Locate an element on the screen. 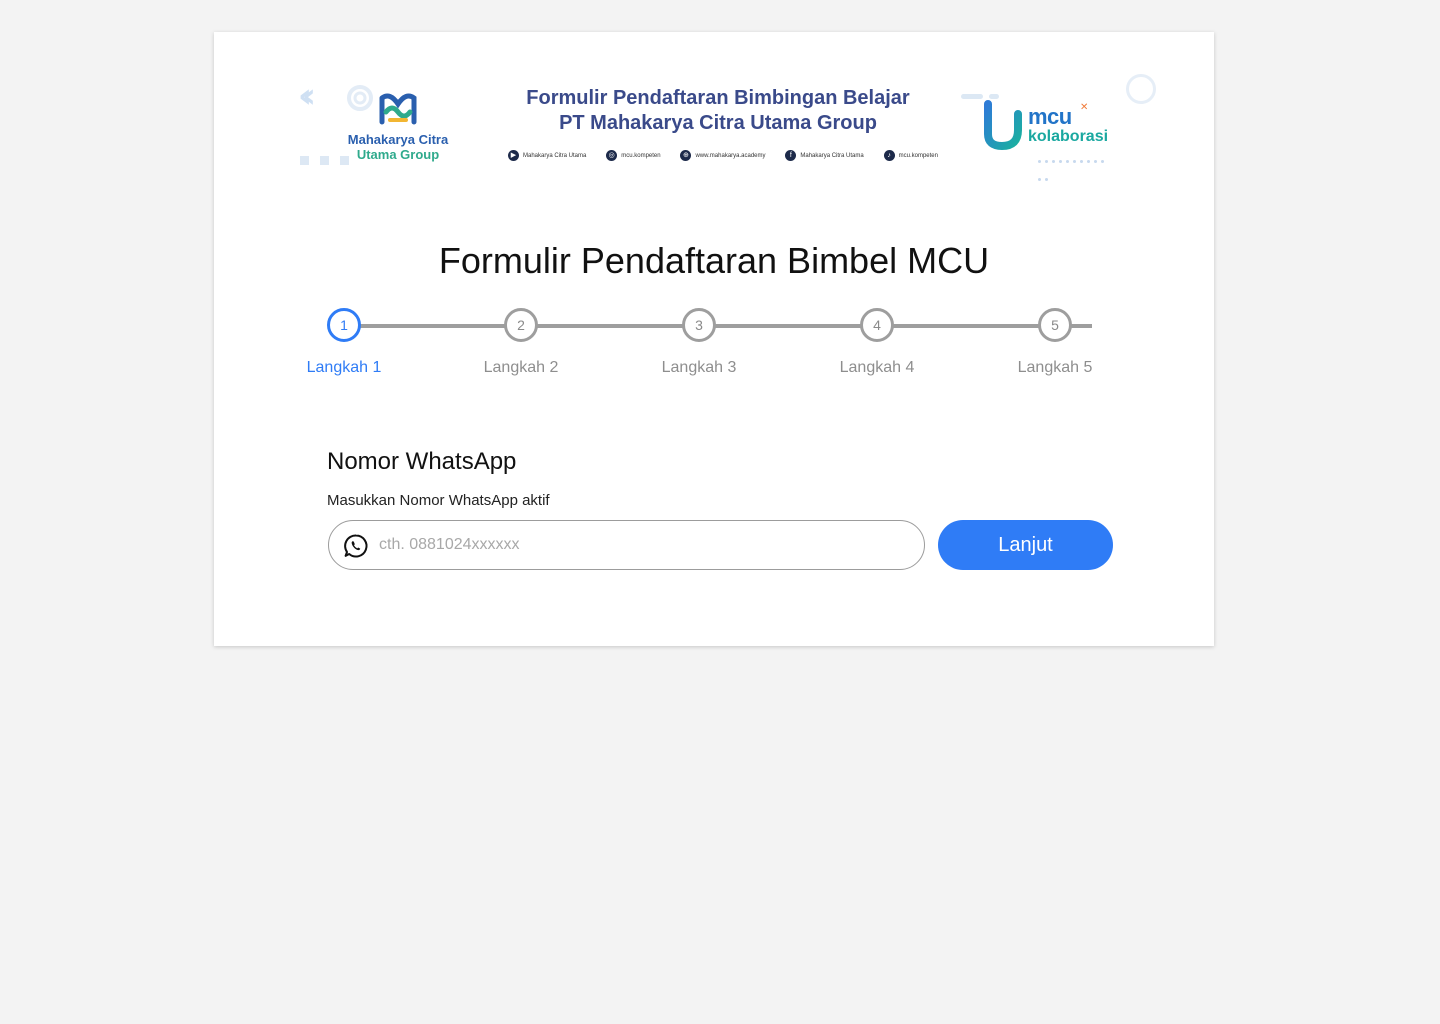  social-instagram: ◎ mcu.kompeten is located at coordinates (633, 155).